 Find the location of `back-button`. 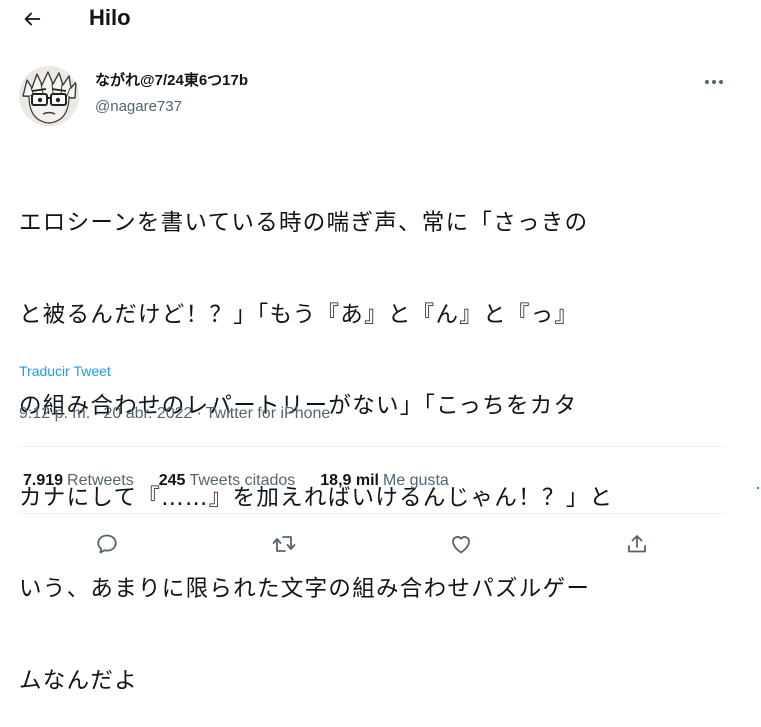

back-button is located at coordinates (32, 19).